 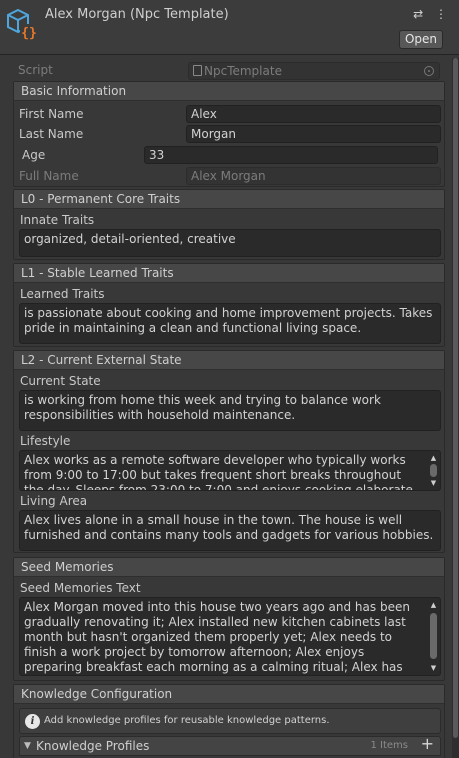 I want to click on scriptable-object-icon: {}, so click(x=22, y=24).